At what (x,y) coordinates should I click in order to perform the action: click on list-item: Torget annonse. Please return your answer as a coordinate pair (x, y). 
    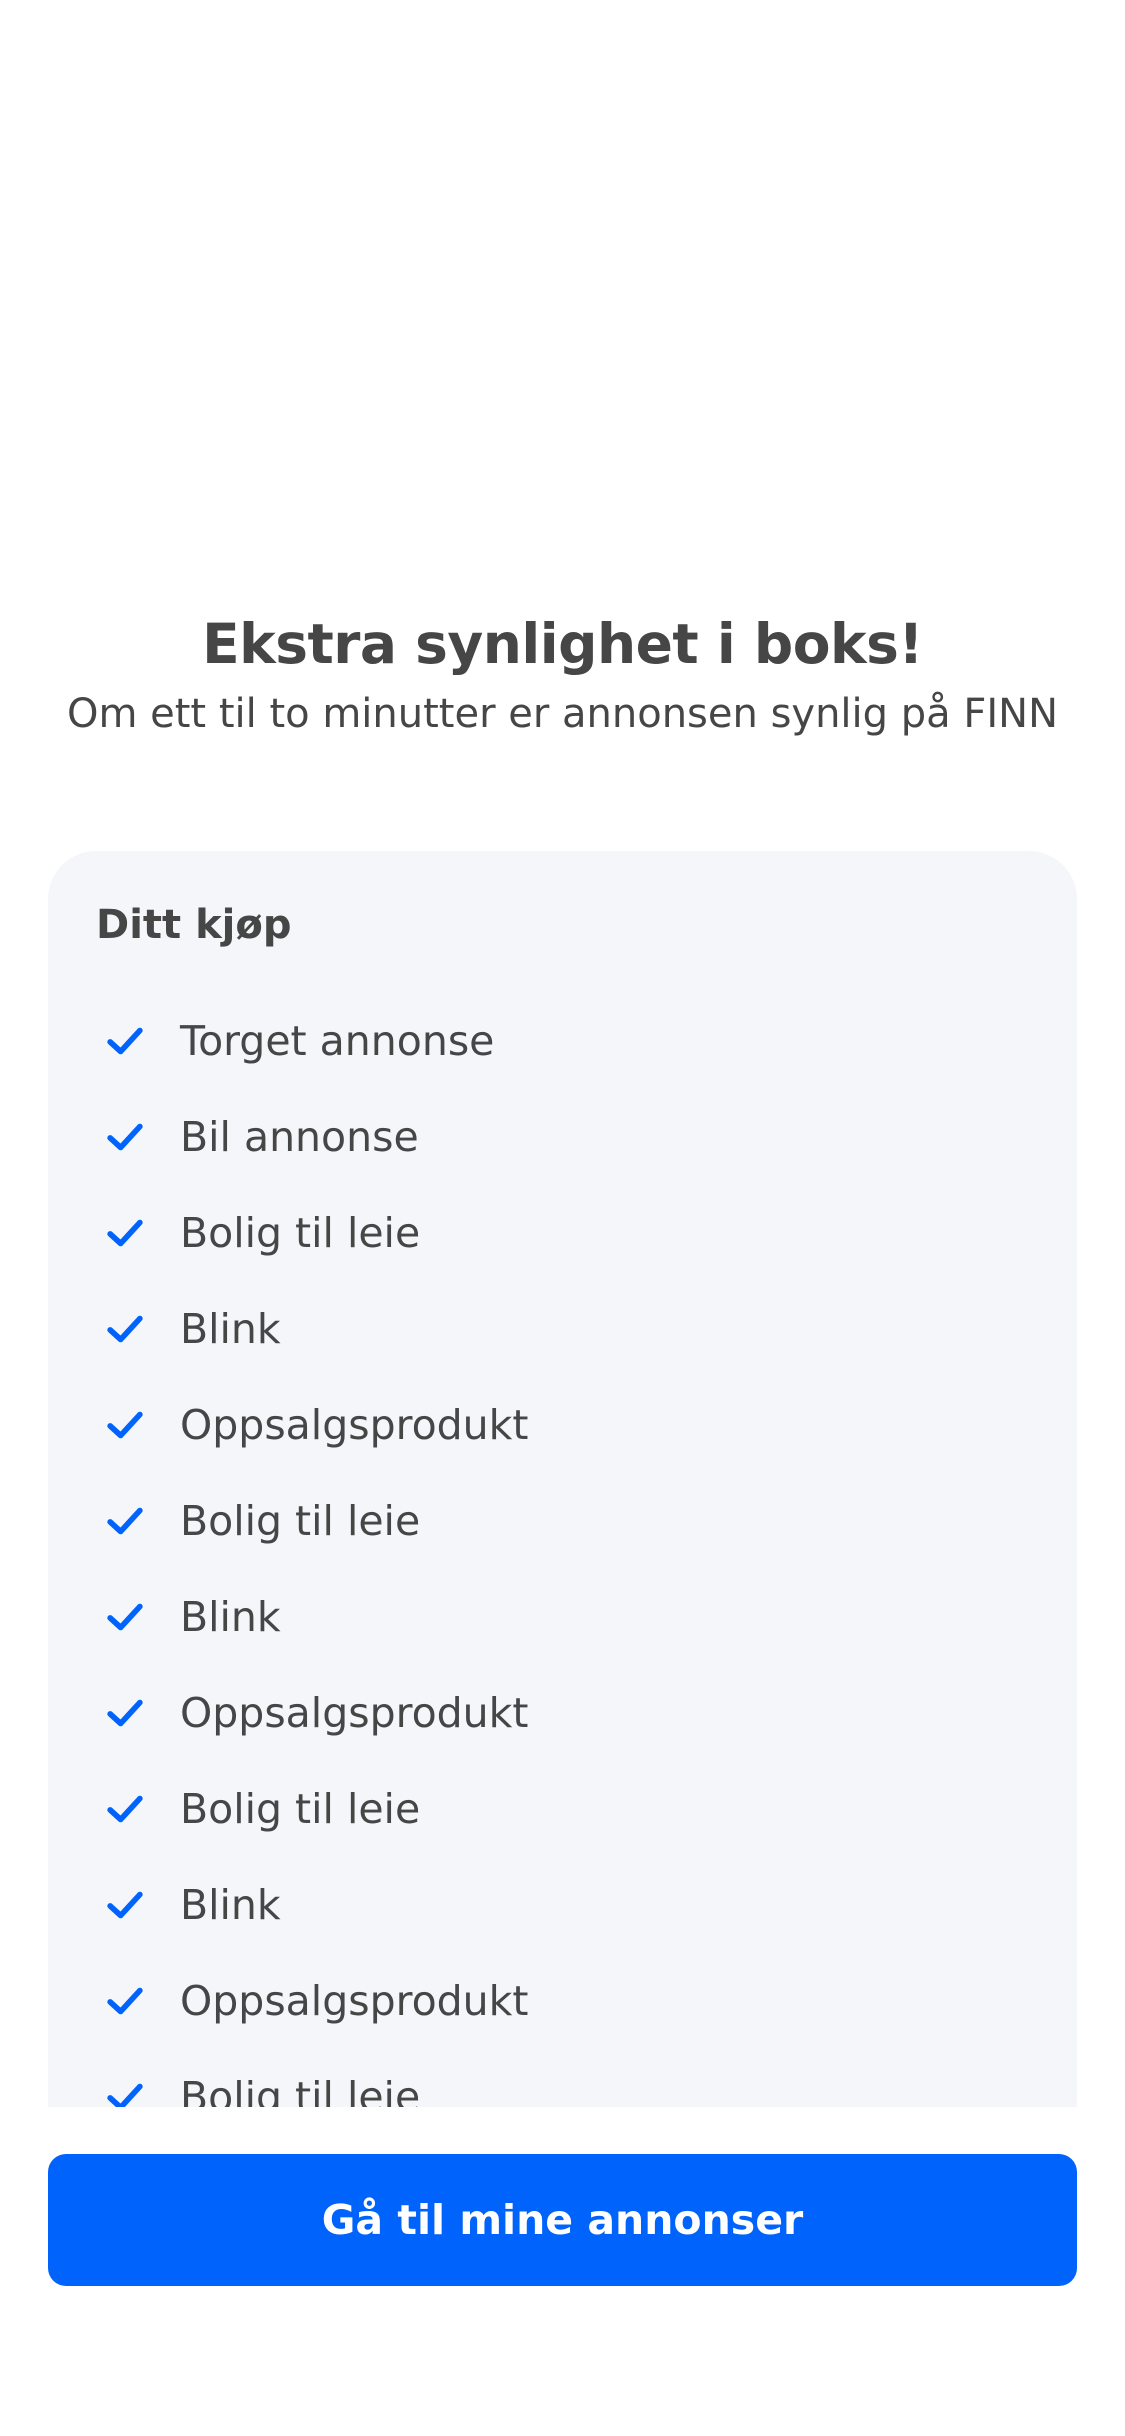
    Looking at the image, I should click on (312, 1041).